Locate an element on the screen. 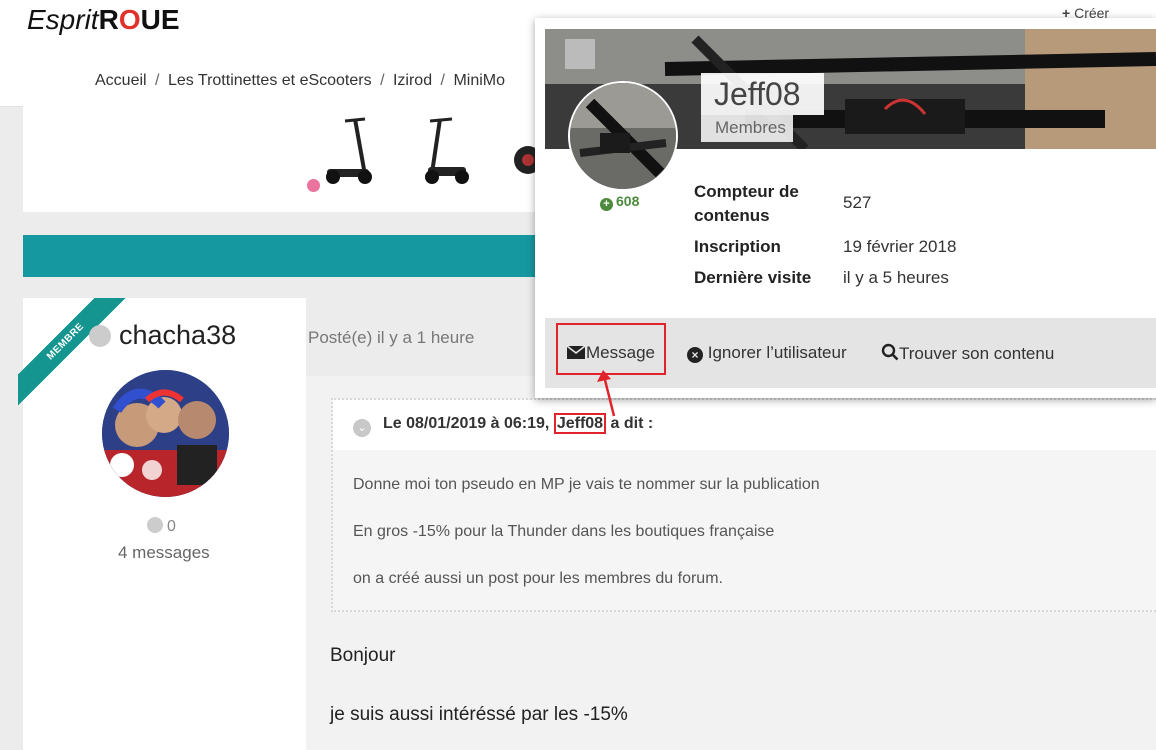  breadcrumb-subforum: Izirod is located at coordinates (412, 80).